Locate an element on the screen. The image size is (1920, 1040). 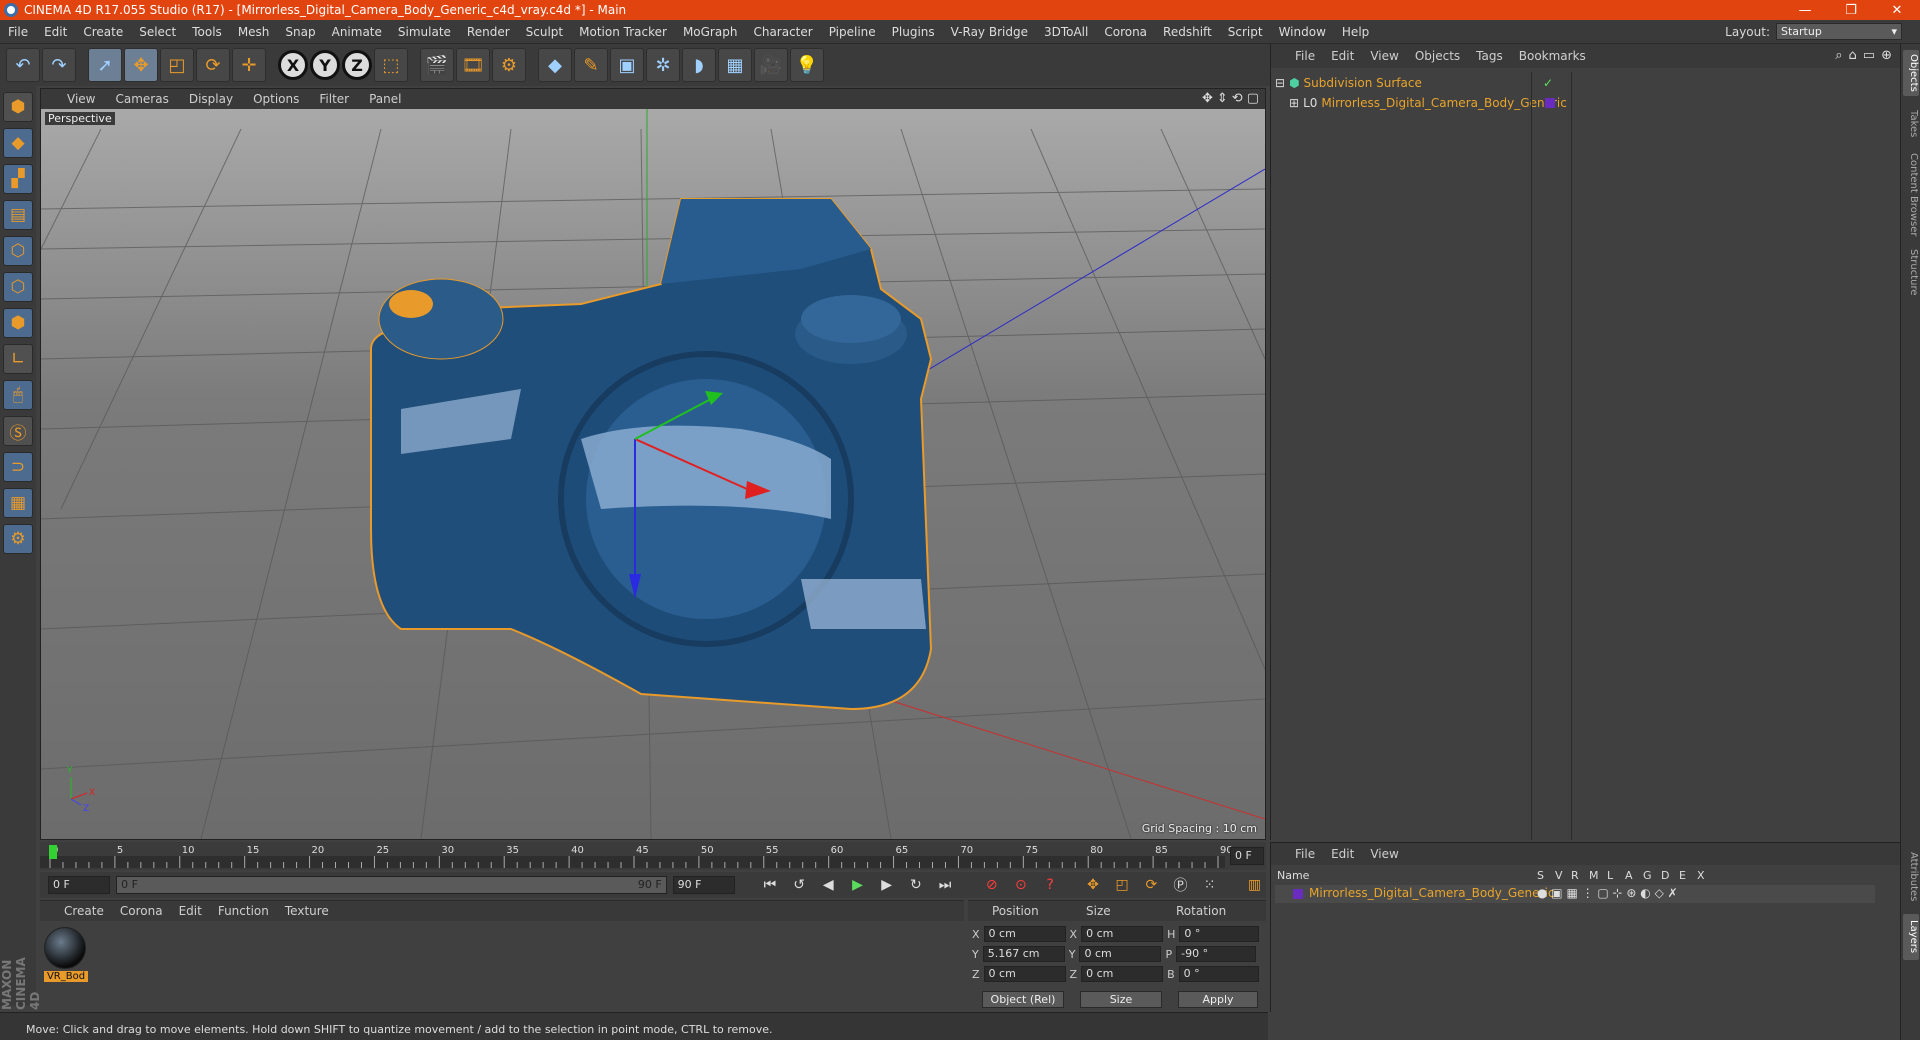
search-icon: ⌕ is located at coordinates (1838, 55).